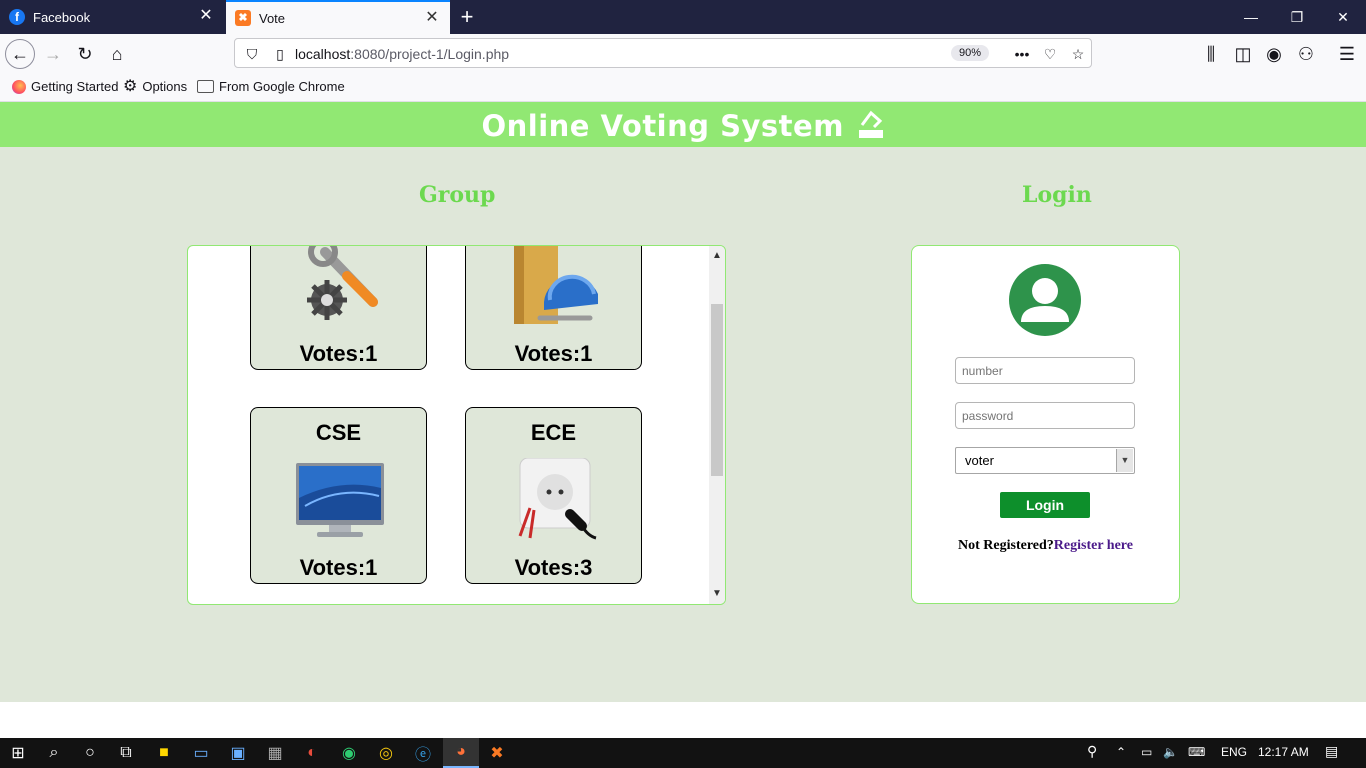 The image size is (1366, 768). I want to click on library-icon: ⫼, so click(1211, 54).